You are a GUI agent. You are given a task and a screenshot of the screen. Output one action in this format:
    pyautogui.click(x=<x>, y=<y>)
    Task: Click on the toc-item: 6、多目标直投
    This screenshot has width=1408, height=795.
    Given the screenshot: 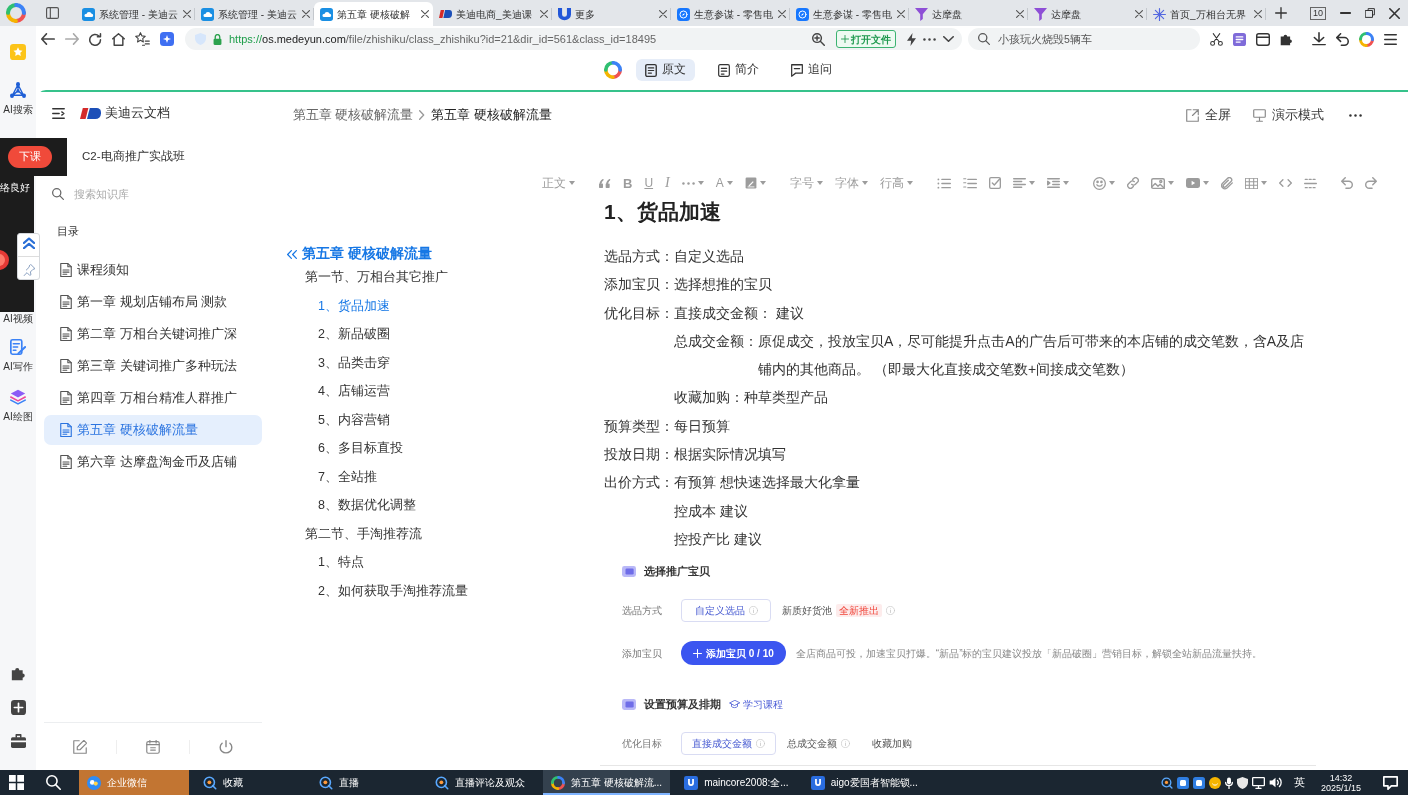 What is the action you would take?
    pyautogui.click(x=402, y=448)
    